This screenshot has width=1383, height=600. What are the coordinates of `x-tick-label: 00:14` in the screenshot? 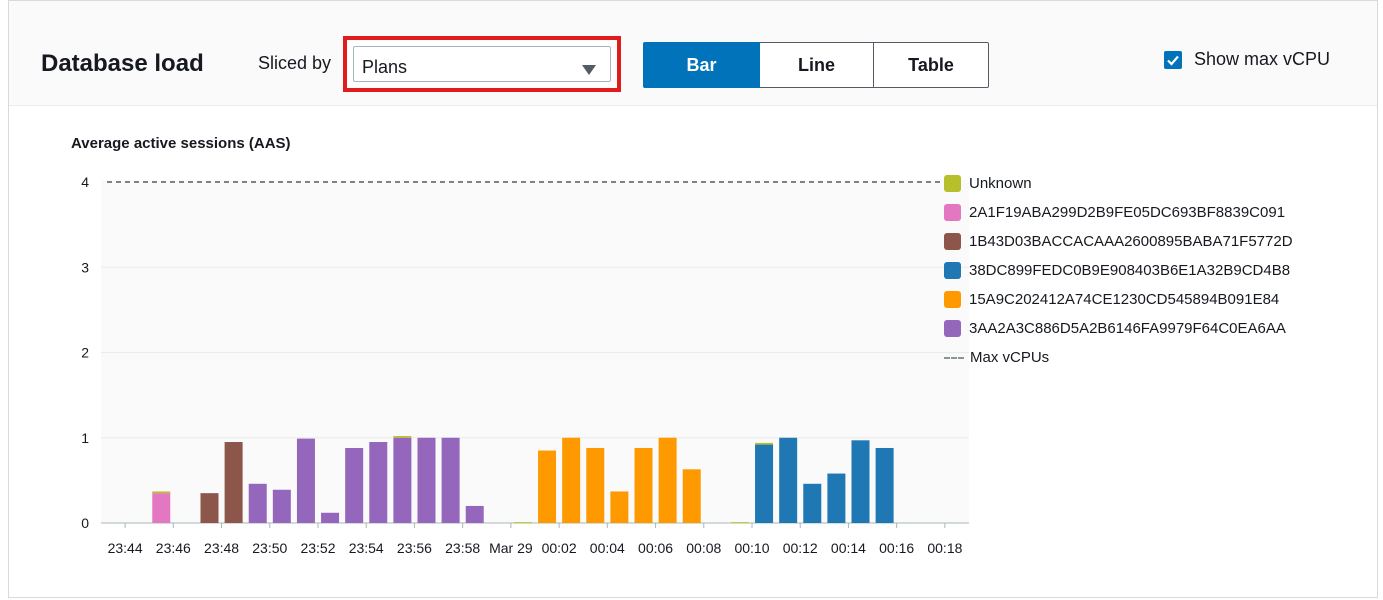 It's located at (848, 548).